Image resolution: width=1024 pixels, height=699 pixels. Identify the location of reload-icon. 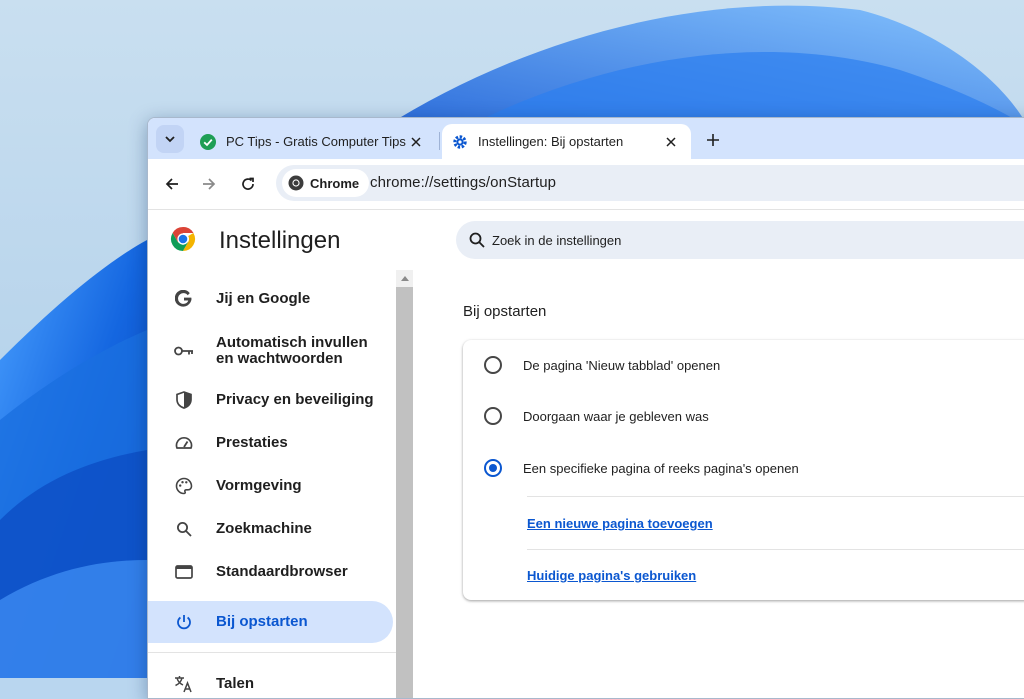
(248, 183).